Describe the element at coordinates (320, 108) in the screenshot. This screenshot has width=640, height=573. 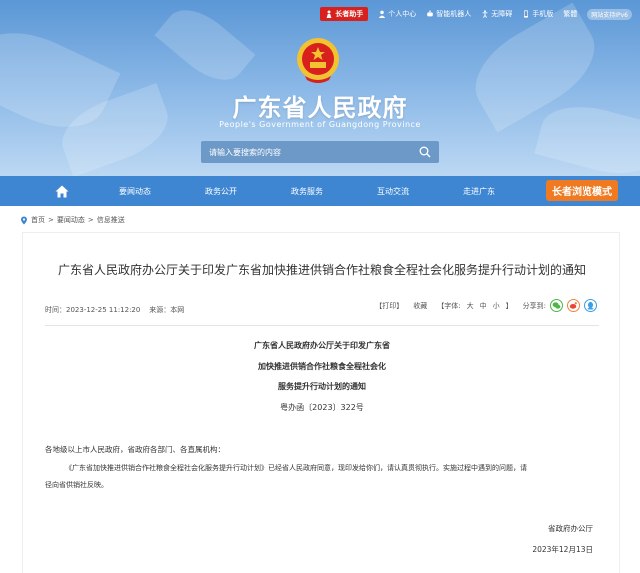
I see `site-title: 广东省人民政府` at that location.